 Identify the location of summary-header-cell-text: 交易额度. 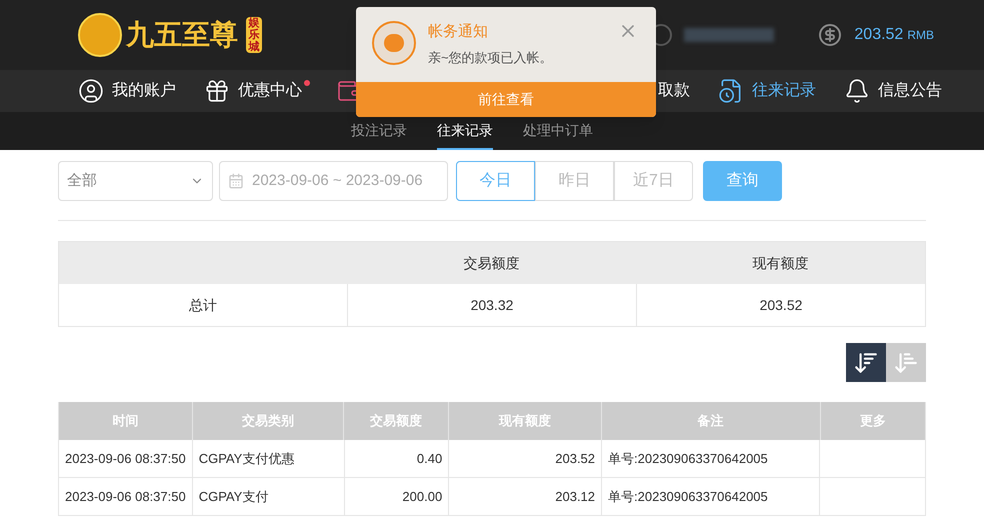
(491, 263).